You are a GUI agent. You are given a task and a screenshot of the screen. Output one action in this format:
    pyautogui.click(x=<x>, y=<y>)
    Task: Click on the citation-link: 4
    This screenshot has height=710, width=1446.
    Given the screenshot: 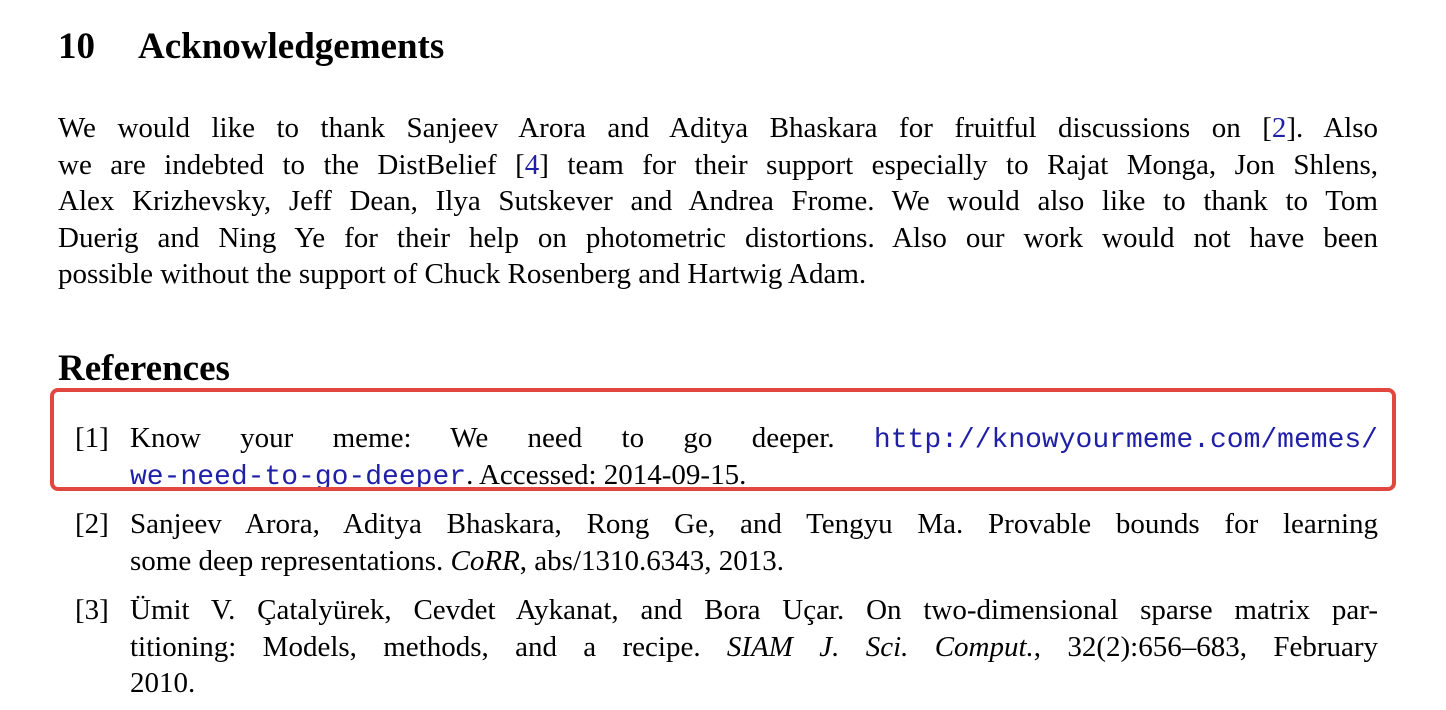 What is the action you would take?
    pyautogui.click(x=532, y=165)
    